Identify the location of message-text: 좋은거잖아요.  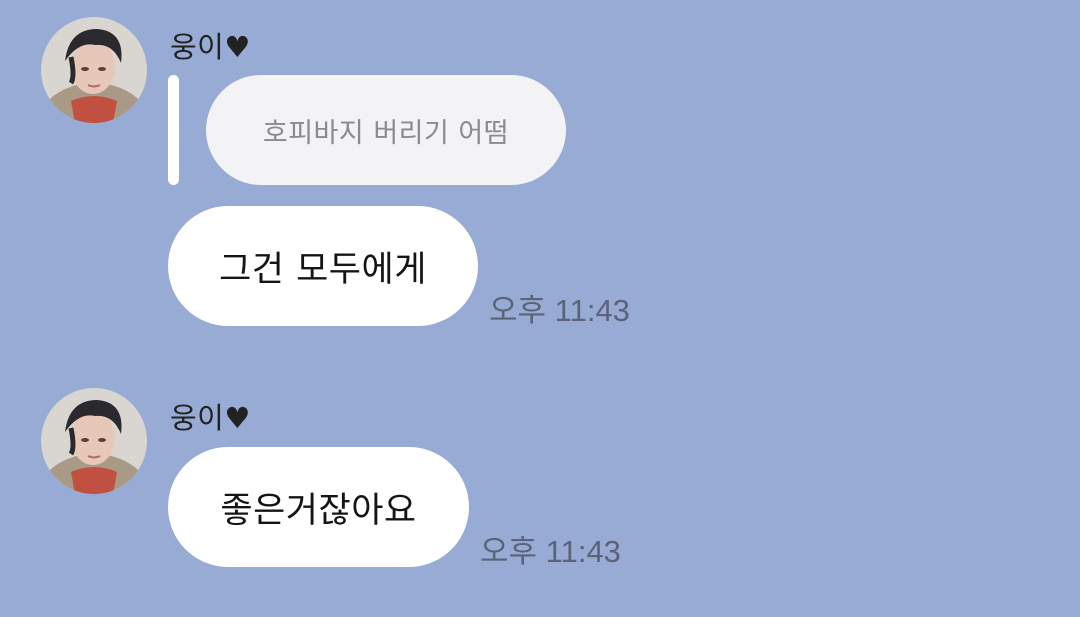
(318, 510).